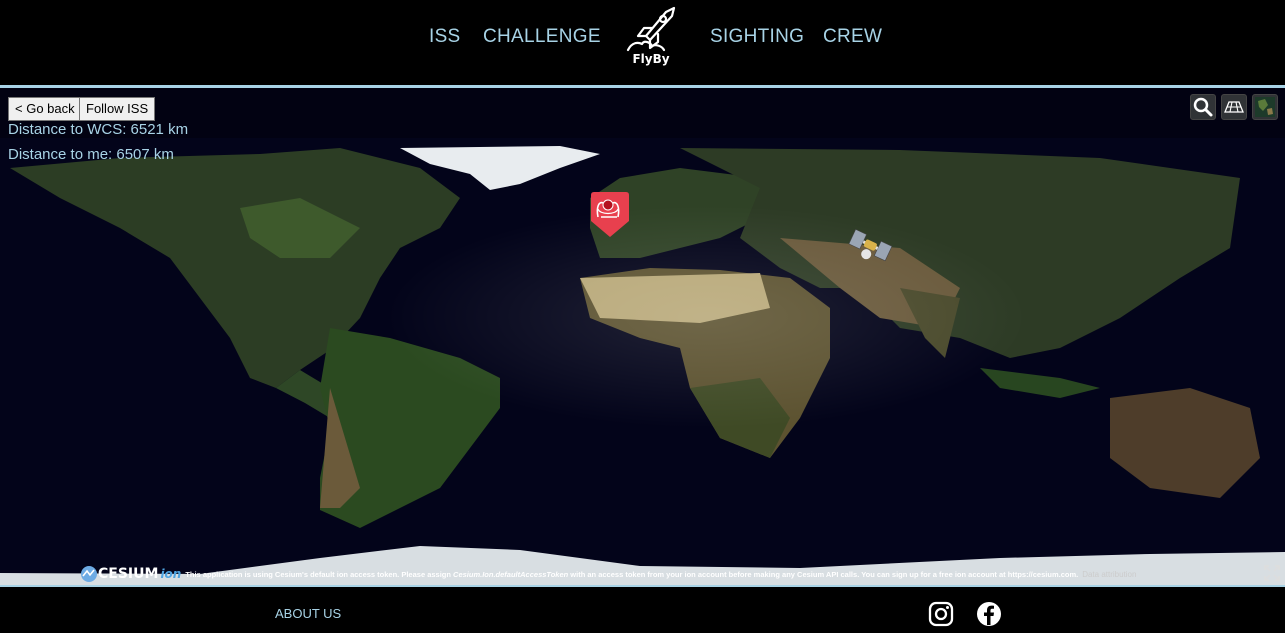 This screenshot has width=1285, height=633. I want to click on nav-crew: CREW, so click(852, 37).